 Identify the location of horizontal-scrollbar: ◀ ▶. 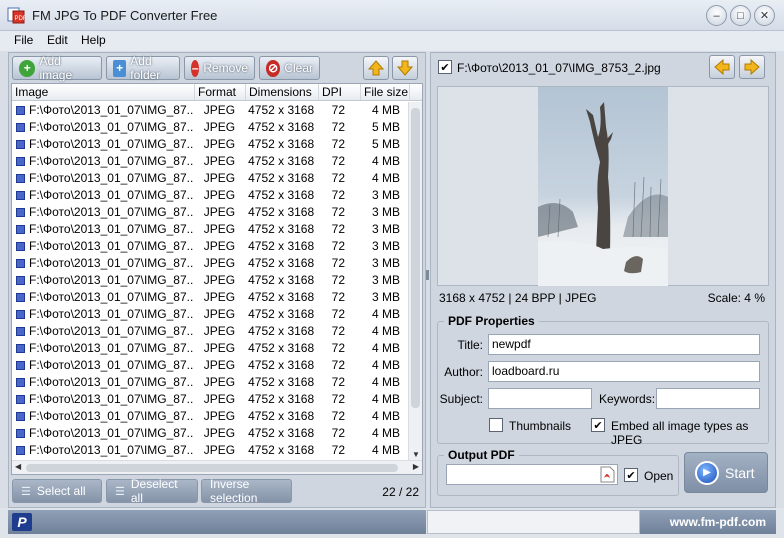
(217, 467).